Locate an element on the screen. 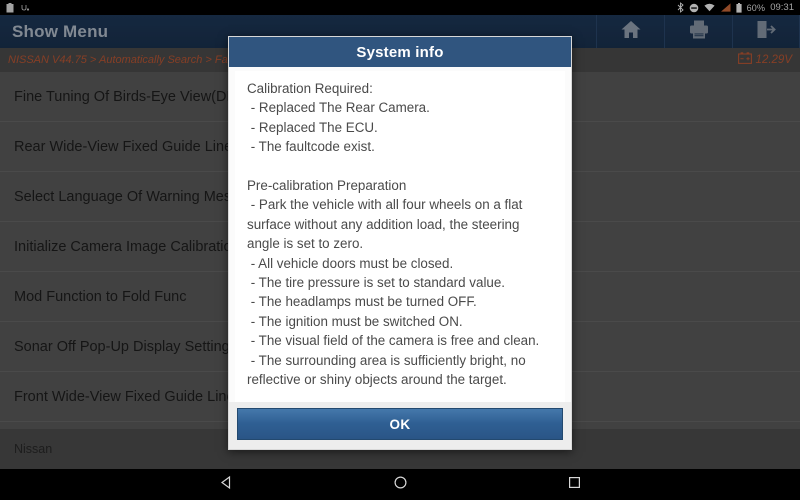 This screenshot has width=800, height=500. dialog-footer: OK is located at coordinates (400, 425).